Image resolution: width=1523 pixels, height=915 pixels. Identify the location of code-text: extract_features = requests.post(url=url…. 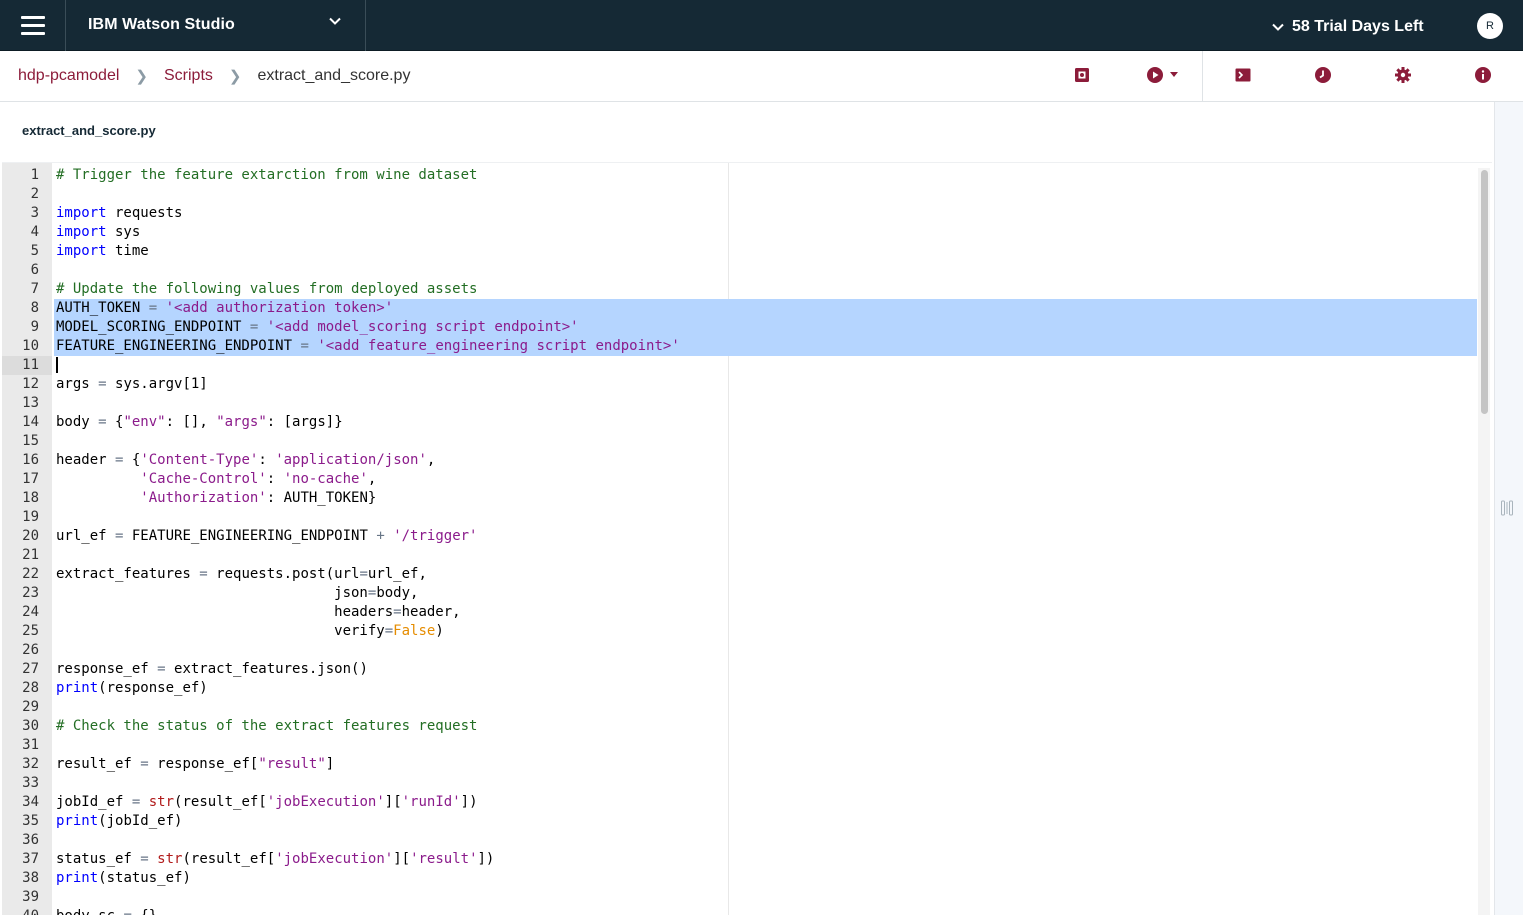
(241, 574).